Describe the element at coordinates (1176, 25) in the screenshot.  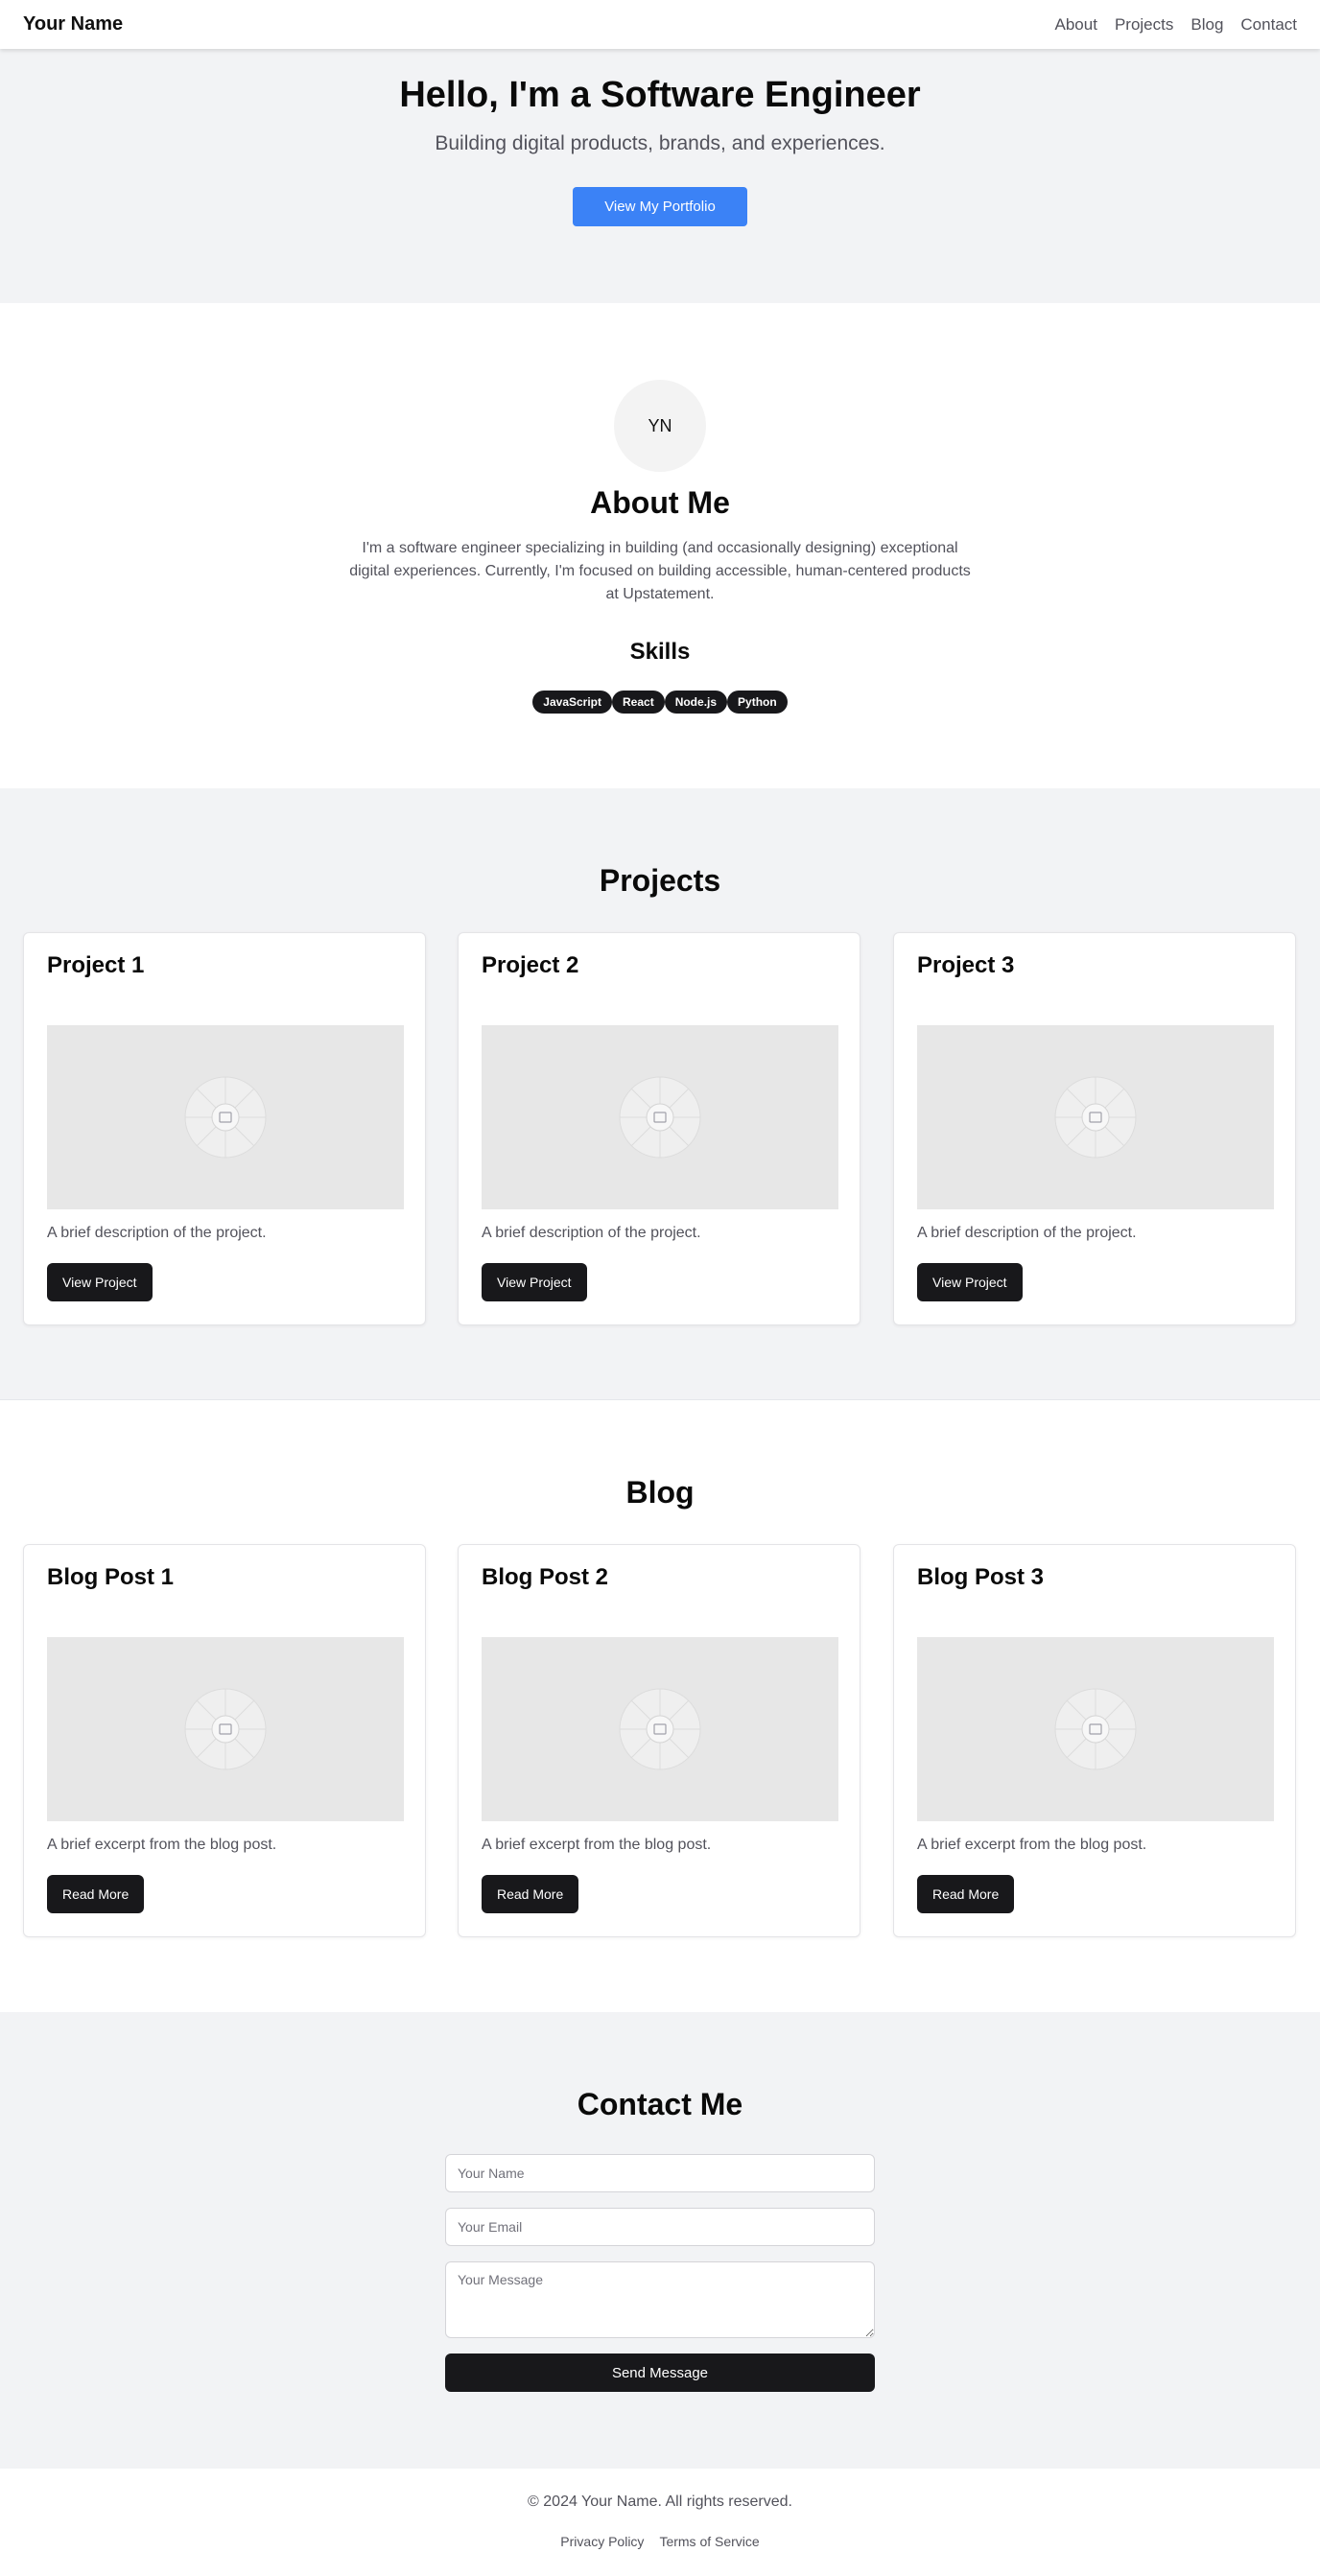
I see `main-nav: About Projects Blog Contact` at that location.